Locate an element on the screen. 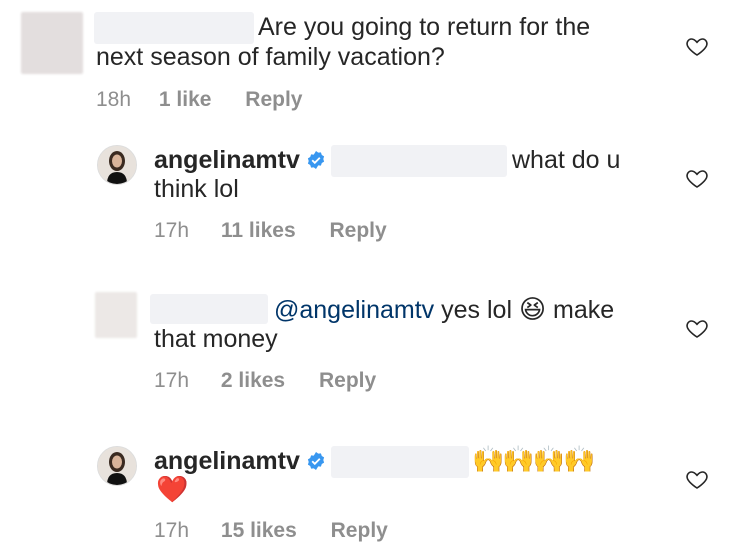  comment-text-part2: make is located at coordinates (584, 310).